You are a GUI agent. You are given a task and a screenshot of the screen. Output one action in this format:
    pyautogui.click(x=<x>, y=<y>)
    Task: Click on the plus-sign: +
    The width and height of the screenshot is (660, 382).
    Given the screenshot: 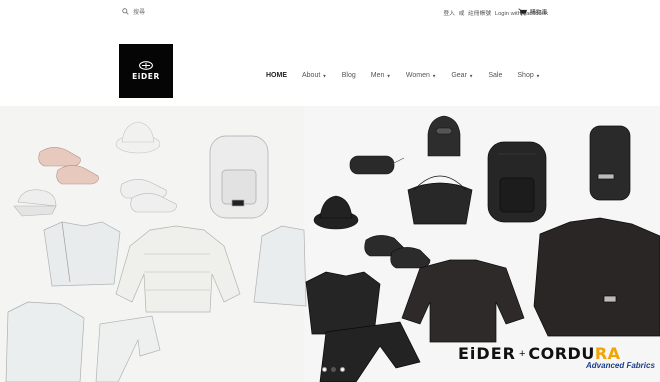 What is the action you would take?
    pyautogui.click(x=522, y=353)
    